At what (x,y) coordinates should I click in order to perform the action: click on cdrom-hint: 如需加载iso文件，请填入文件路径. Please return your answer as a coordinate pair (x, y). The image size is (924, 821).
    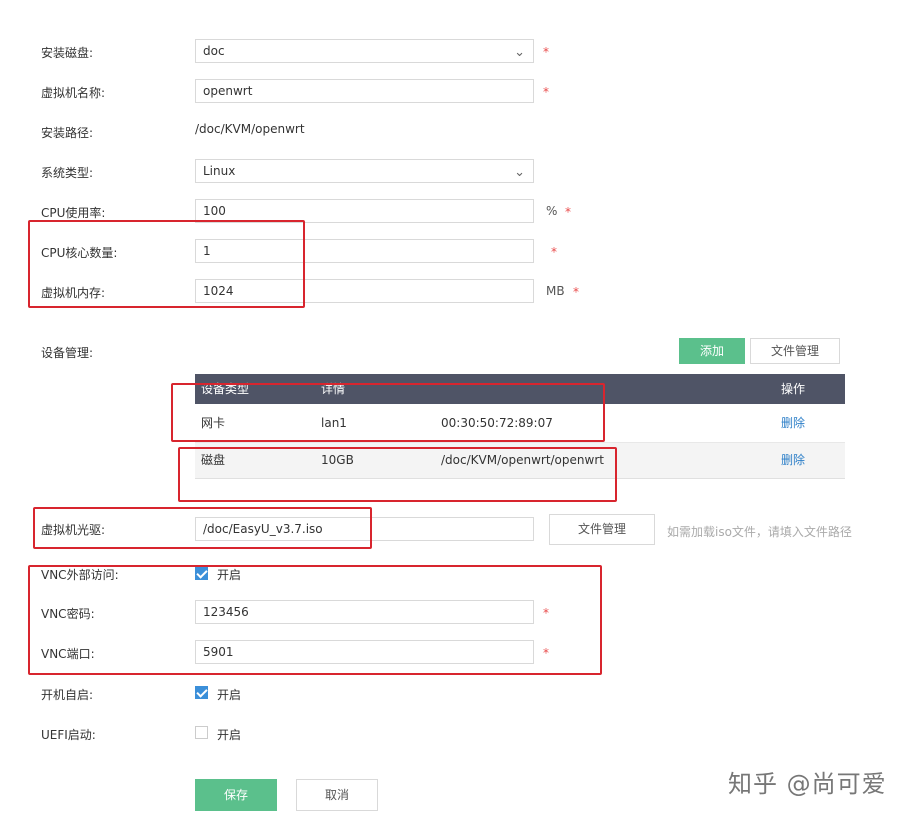
    Looking at the image, I should click on (759, 532).